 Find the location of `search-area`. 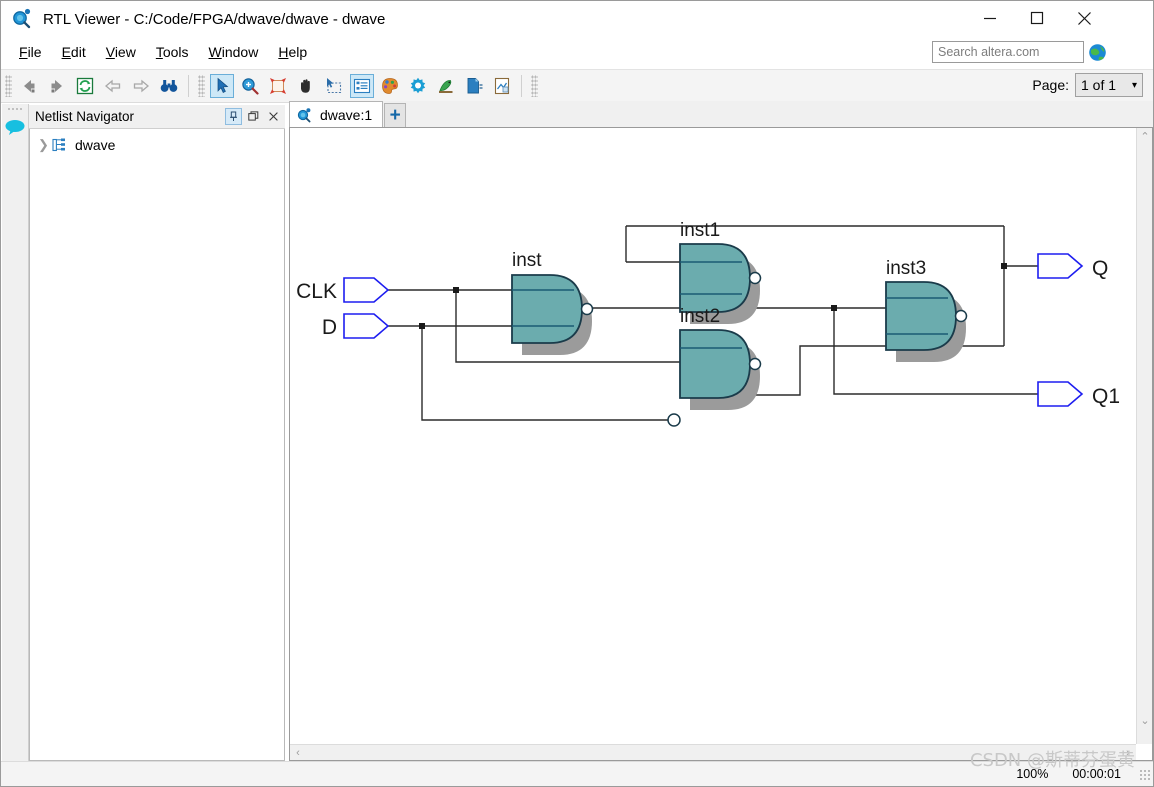

search-area is located at coordinates (1019, 52).